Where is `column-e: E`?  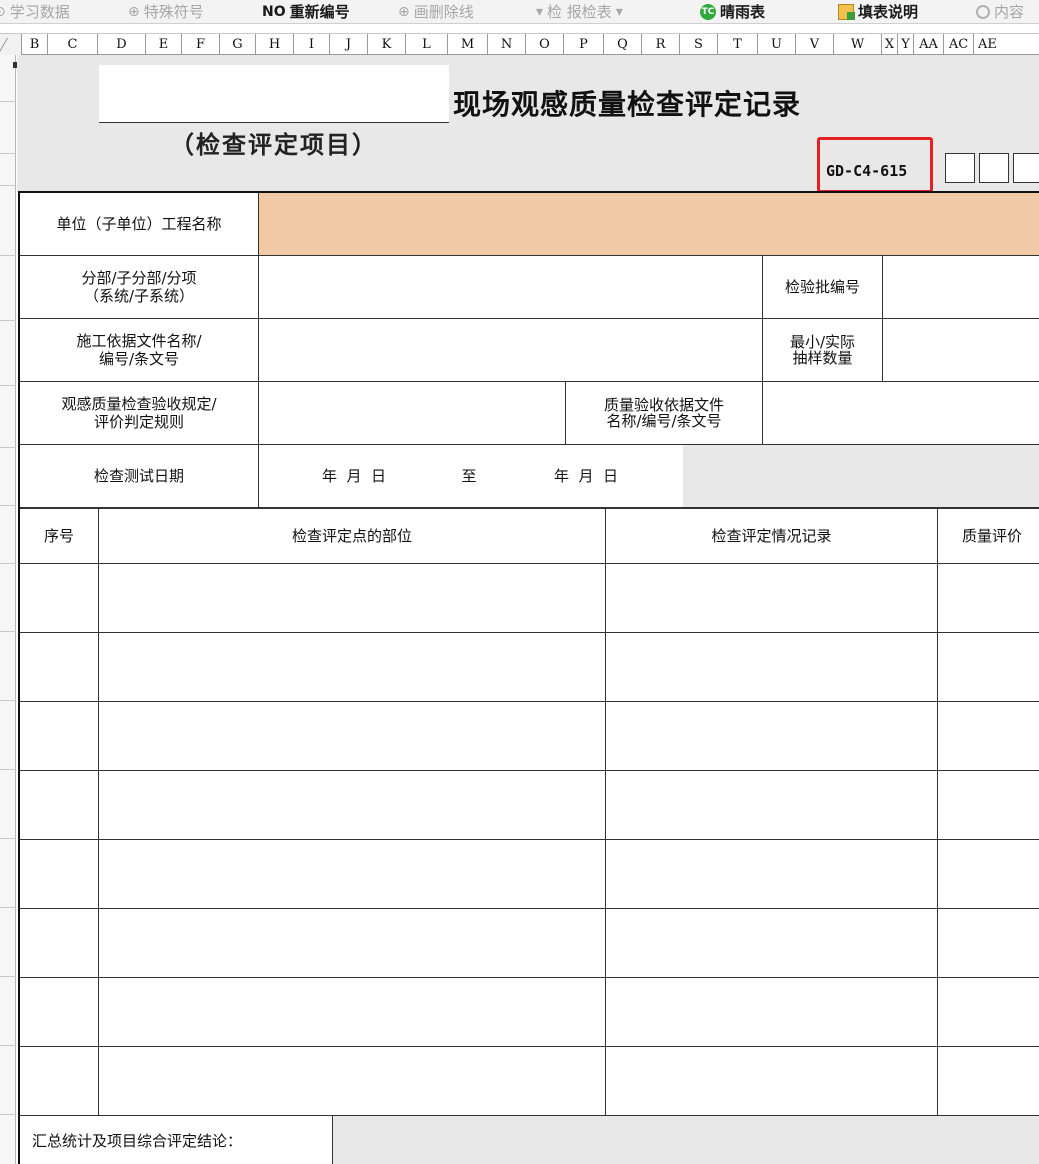
column-e: E is located at coordinates (164, 44).